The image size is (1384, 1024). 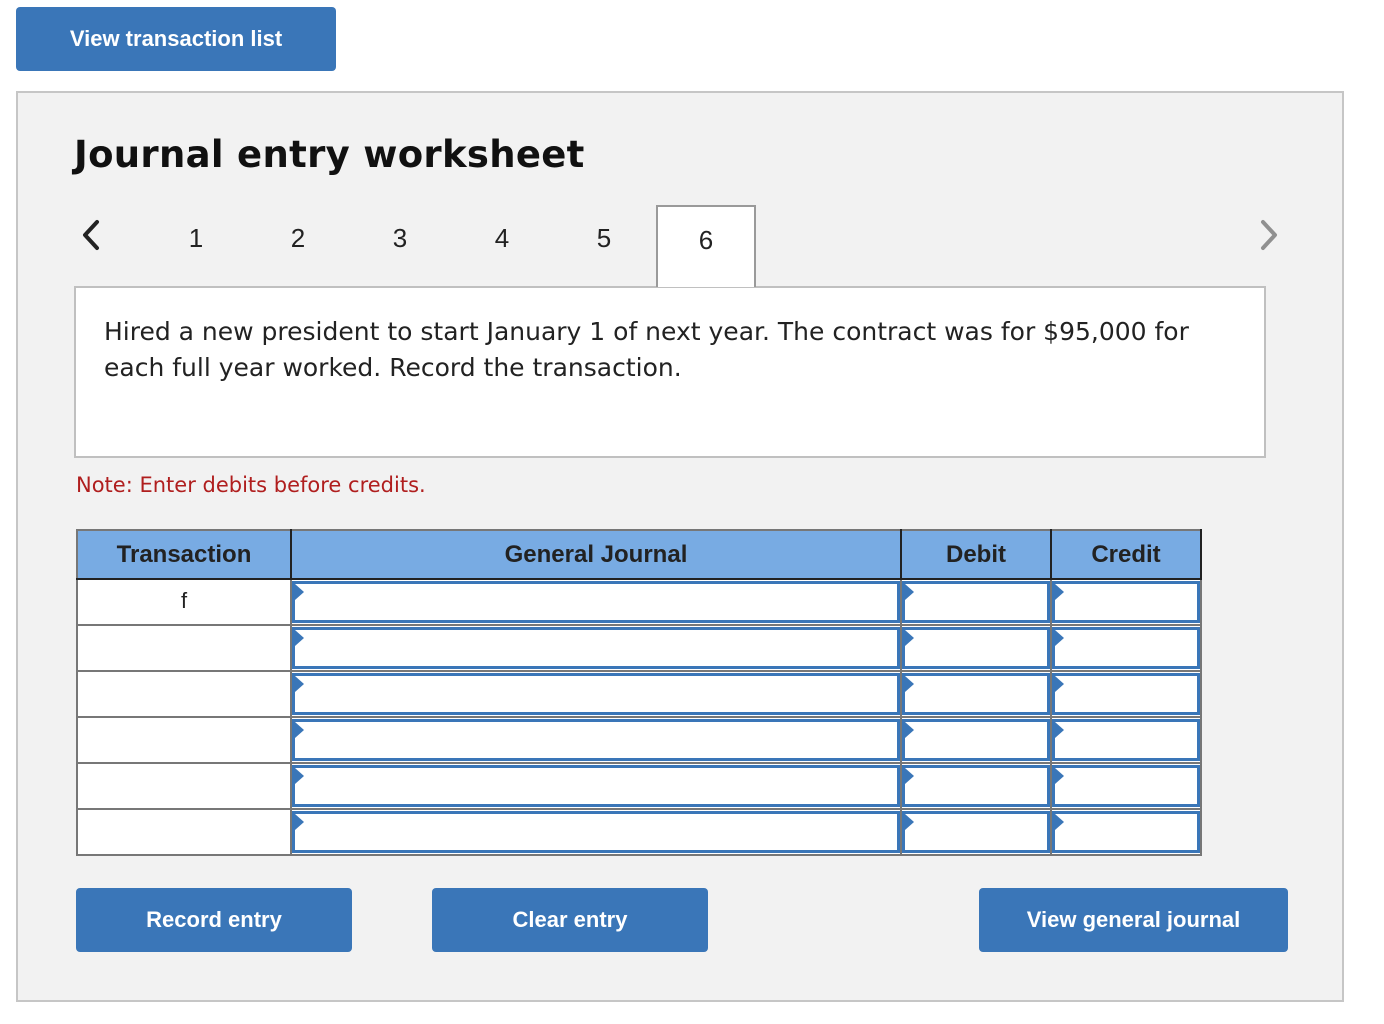 I want to click on tab-4: 4, so click(x=502, y=246).